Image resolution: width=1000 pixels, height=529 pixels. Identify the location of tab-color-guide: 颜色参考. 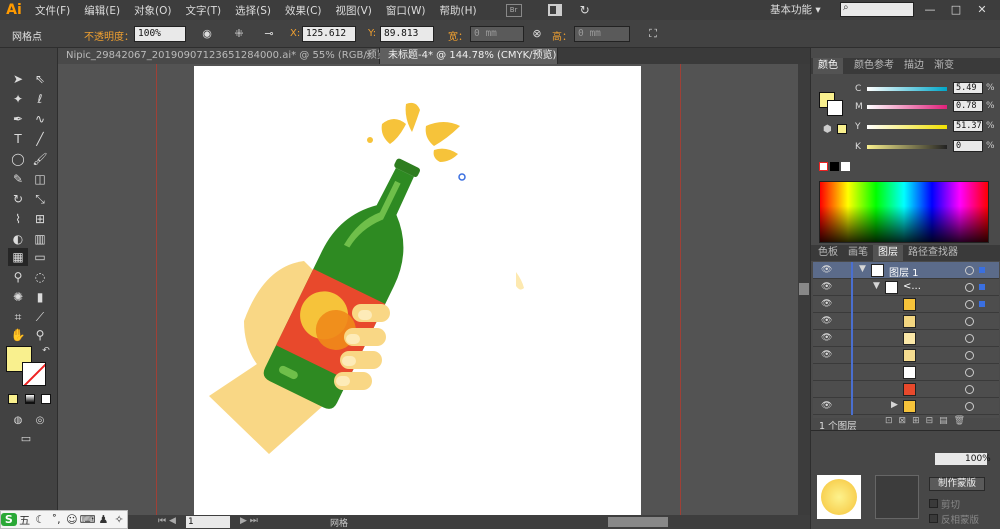
(874, 66).